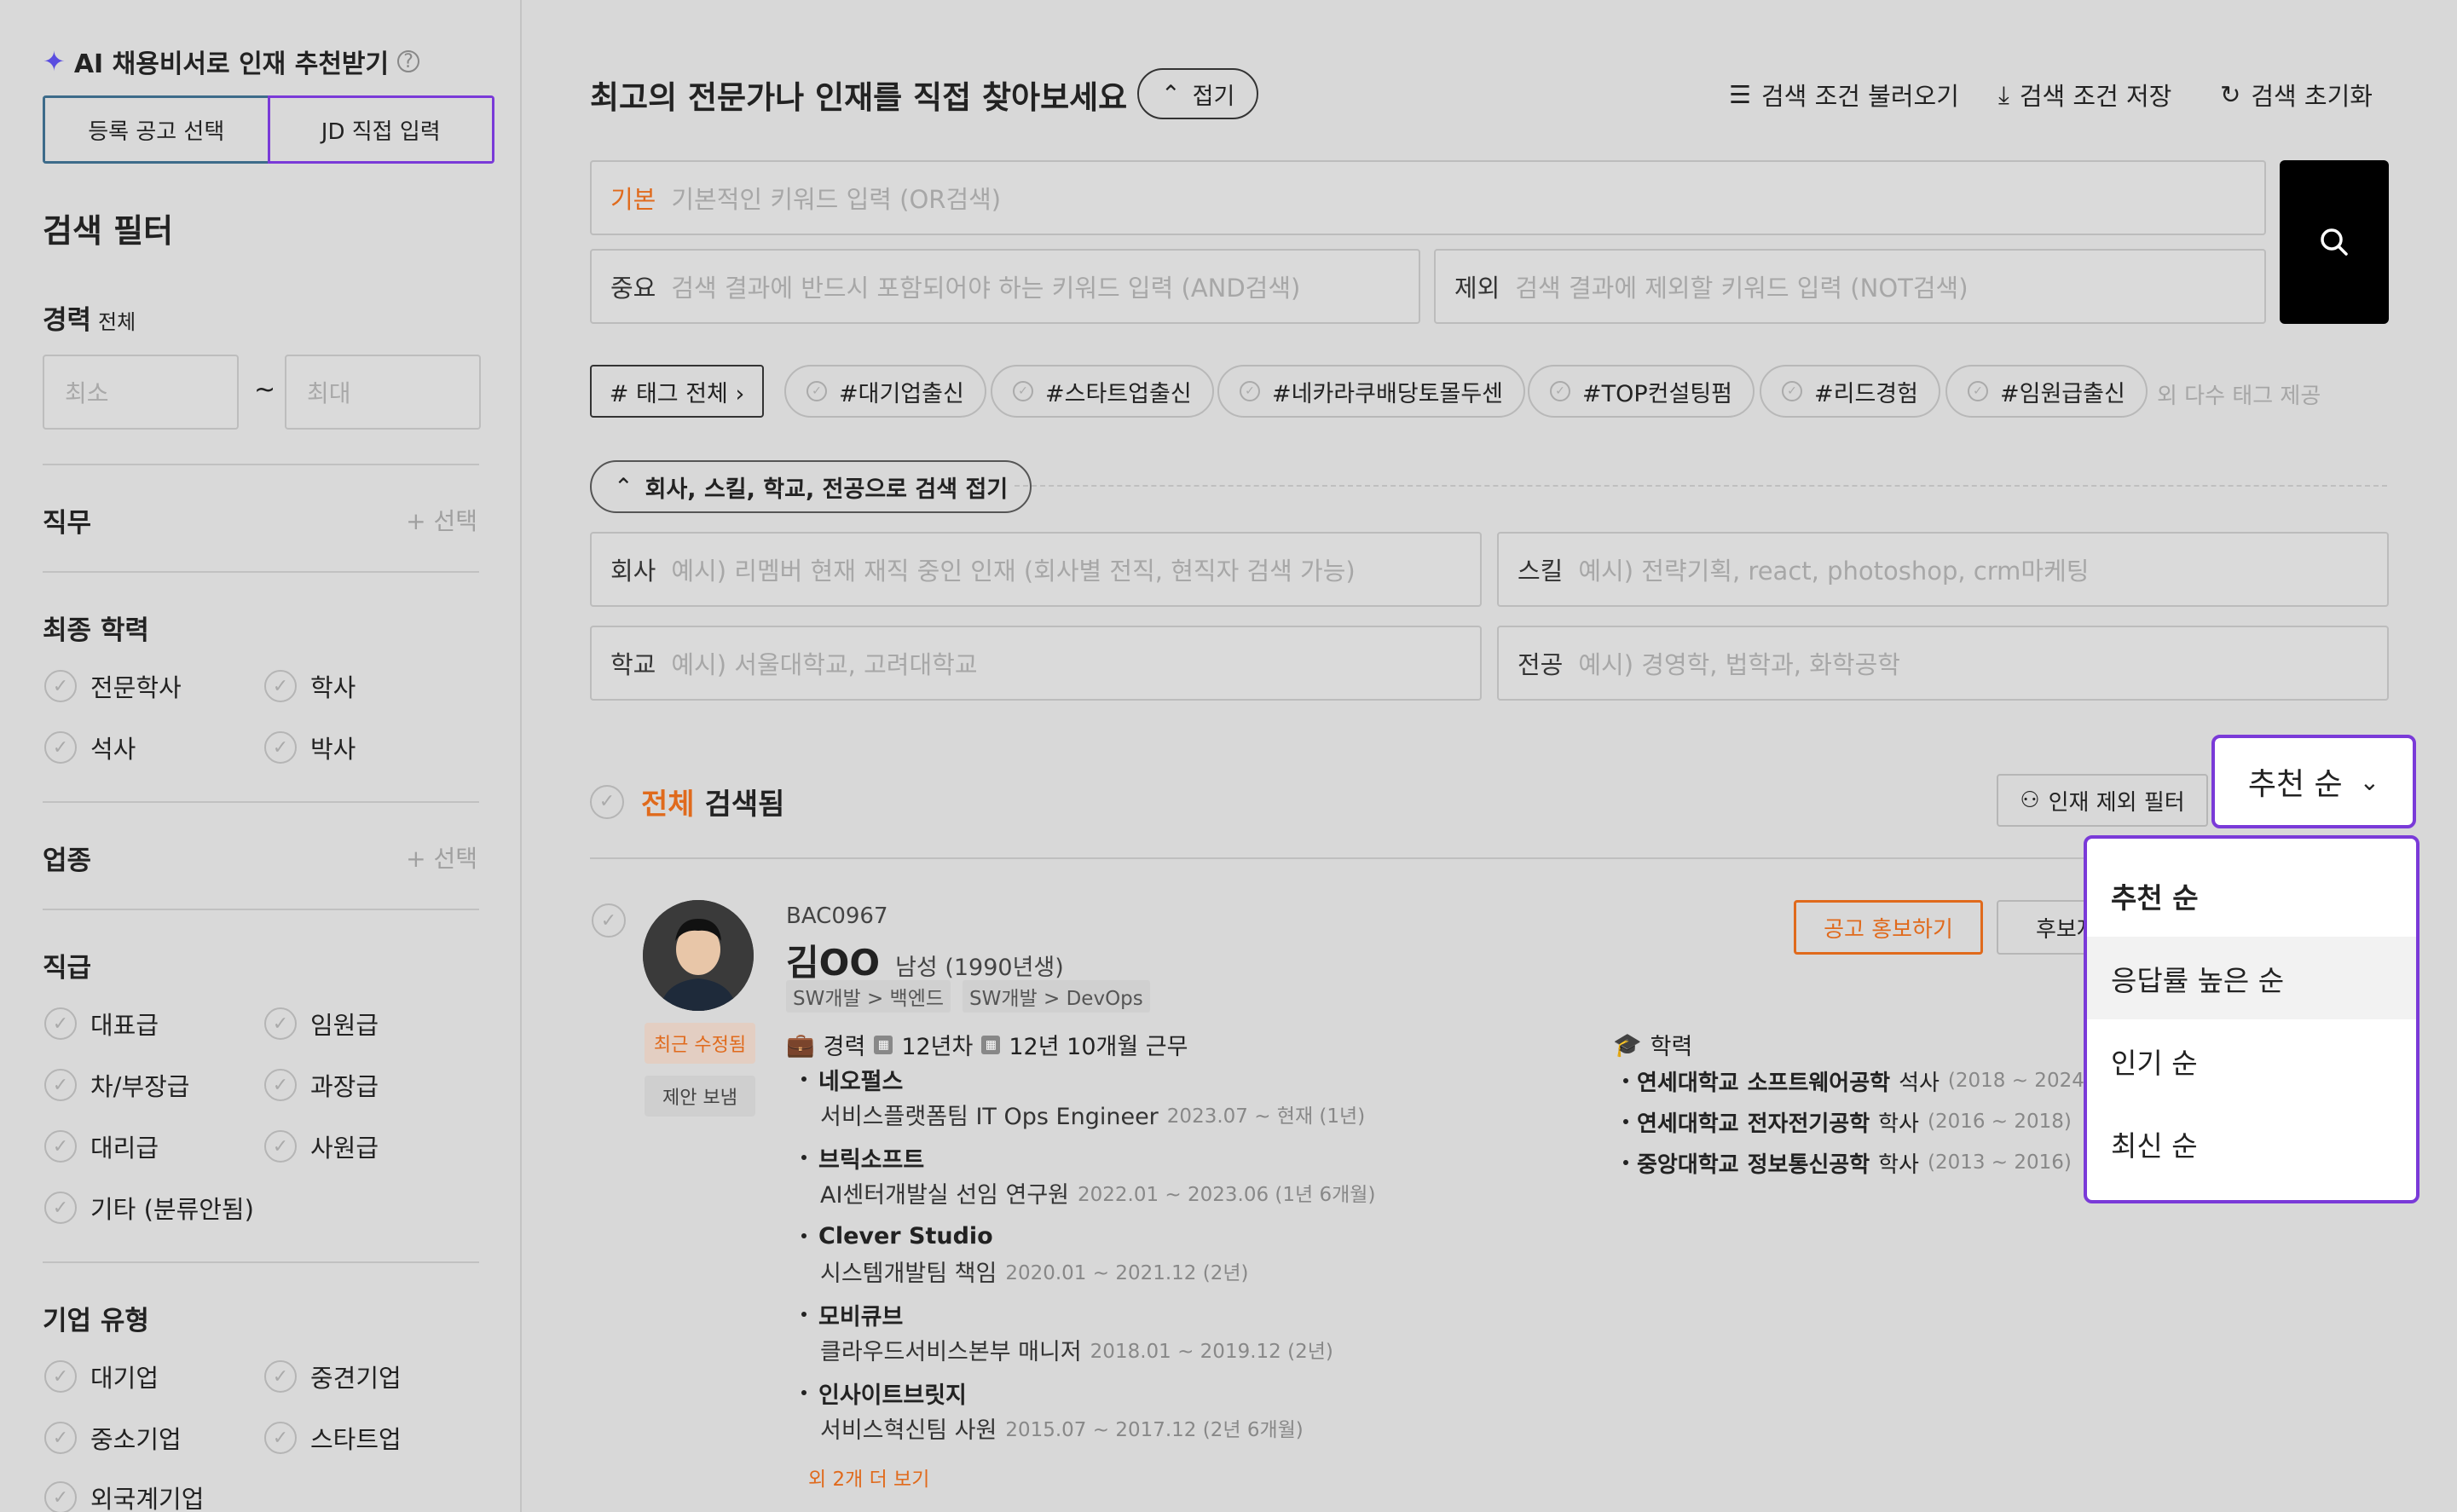 The image size is (2457, 1512). What do you see at coordinates (885, 391) in the screenshot?
I see `tag-chip: ✓ #대기업출신` at bounding box center [885, 391].